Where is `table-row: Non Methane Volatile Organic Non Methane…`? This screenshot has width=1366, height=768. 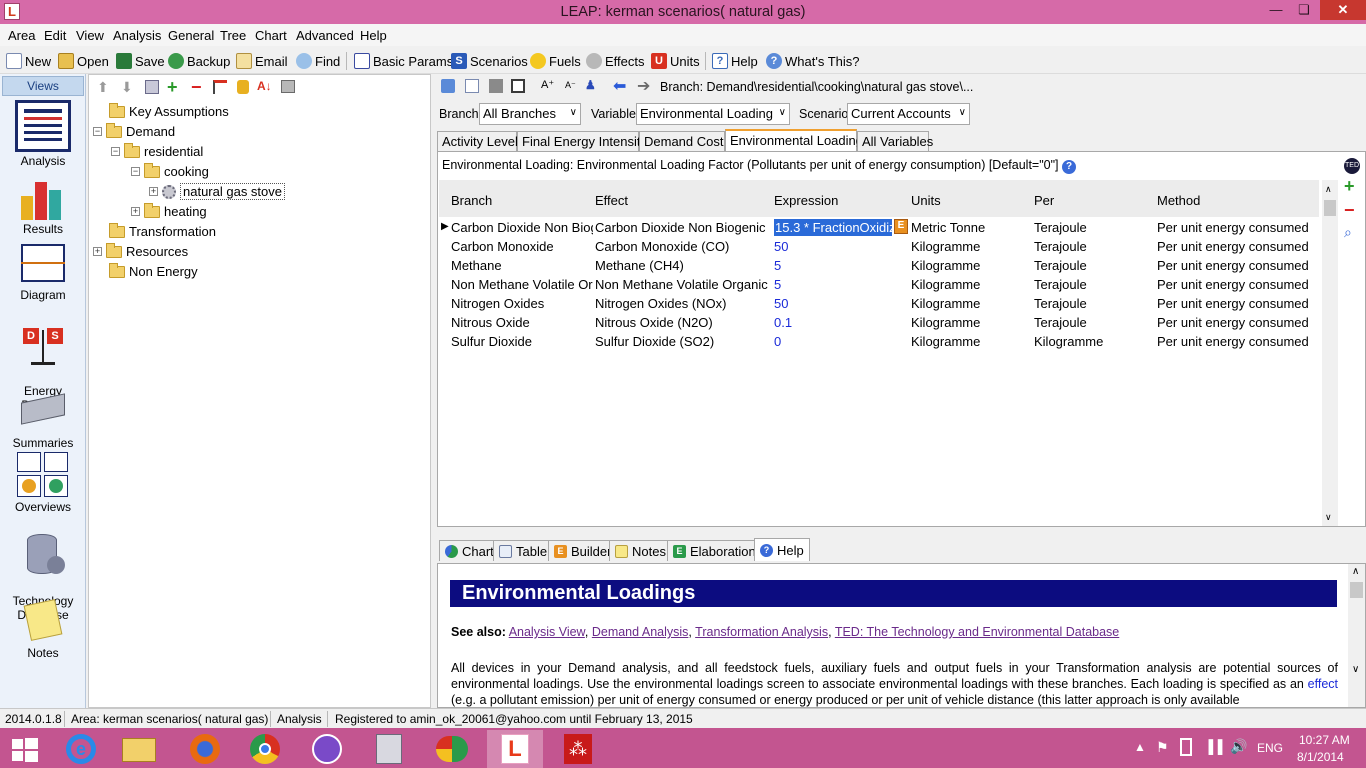
table-row: Non Methane Volatile Organic Non Methane… is located at coordinates (879, 284).